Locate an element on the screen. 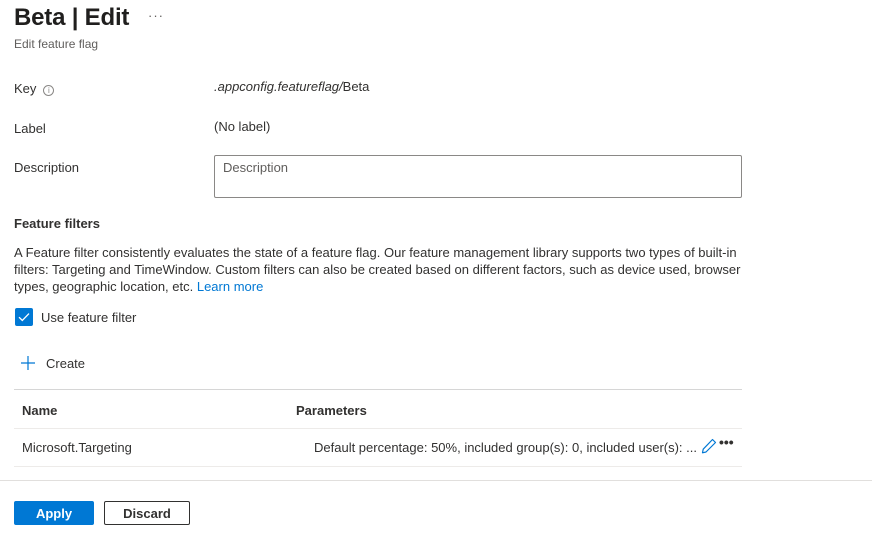 The height and width of the screenshot is (536, 872). plus-icon is located at coordinates (28, 363).